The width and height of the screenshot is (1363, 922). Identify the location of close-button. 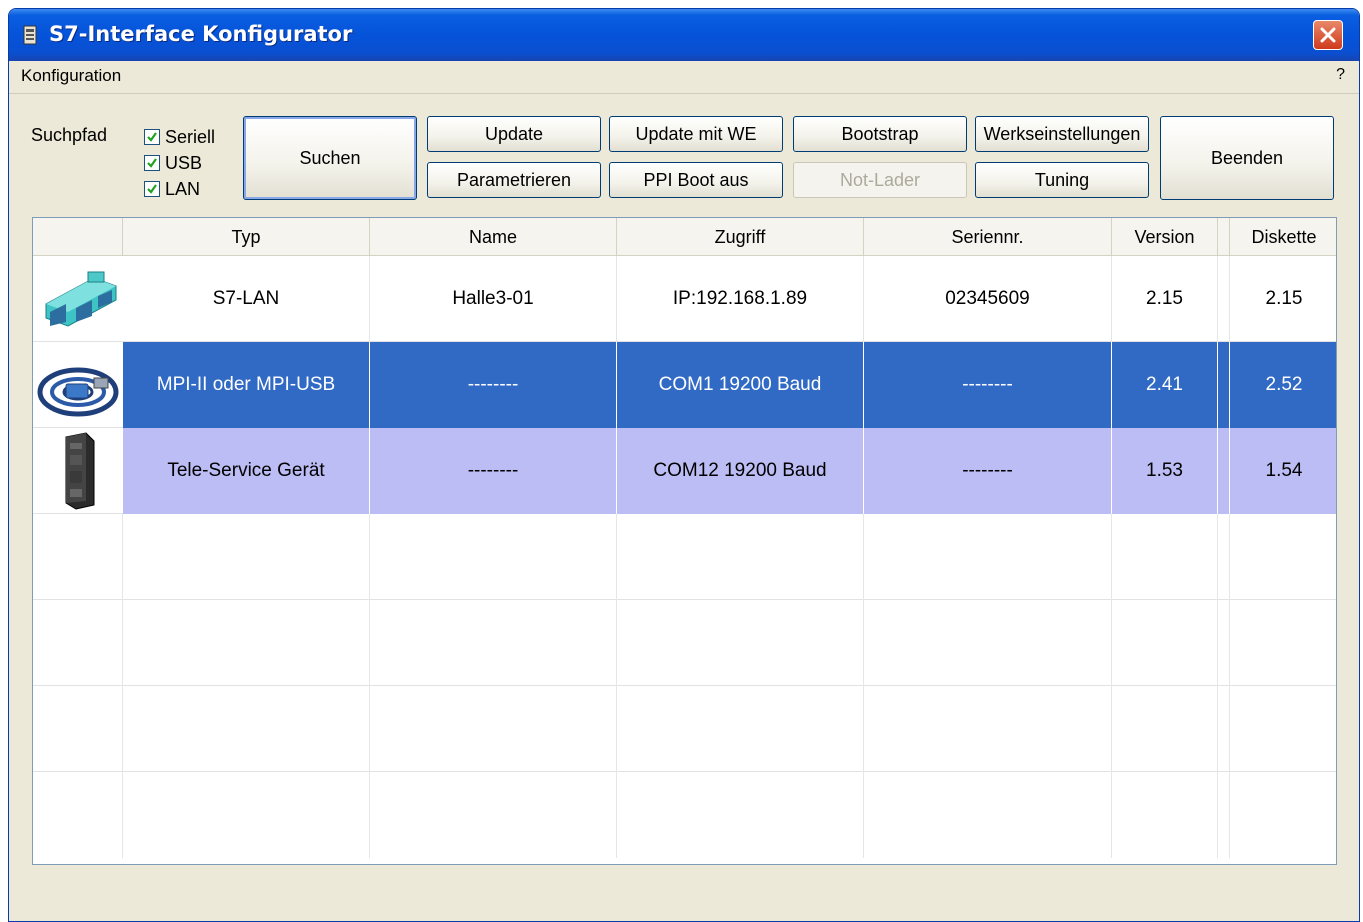
(1328, 35).